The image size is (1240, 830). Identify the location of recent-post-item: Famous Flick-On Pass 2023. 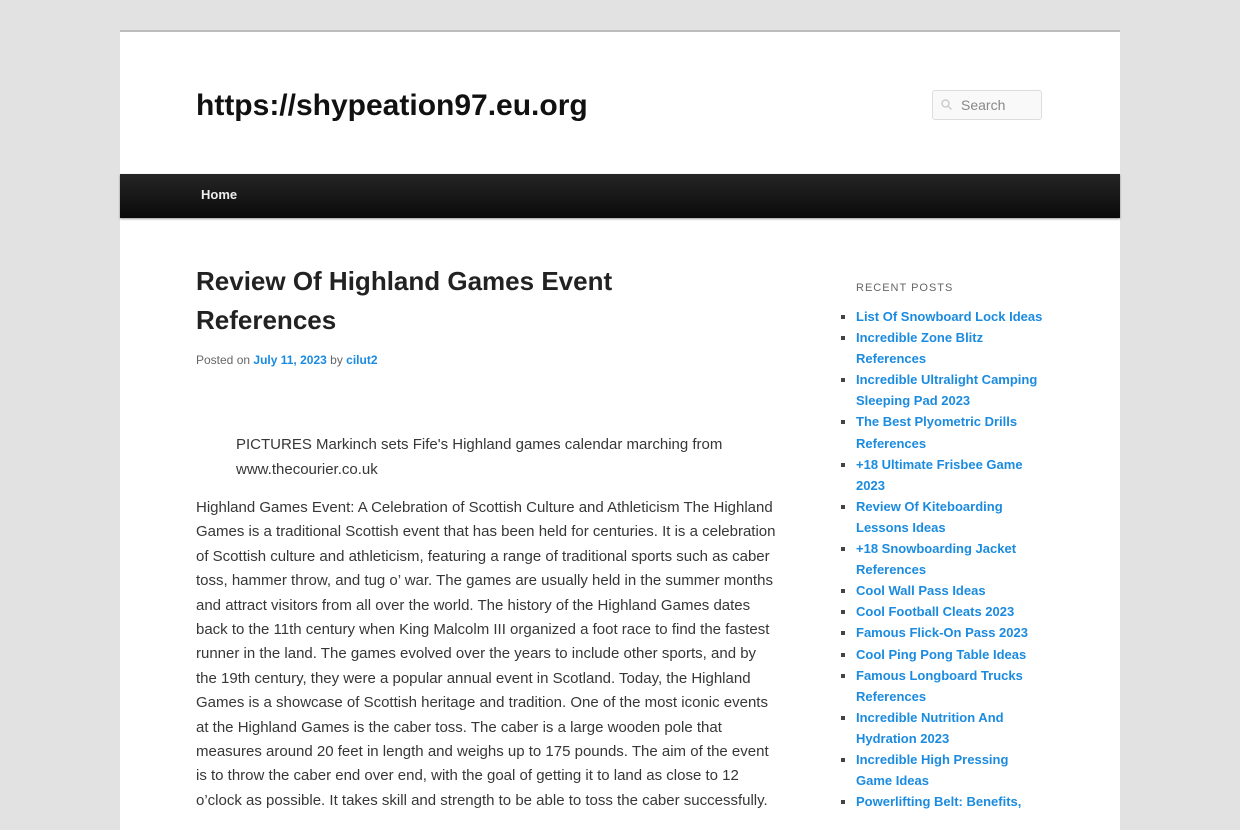
(951, 632).